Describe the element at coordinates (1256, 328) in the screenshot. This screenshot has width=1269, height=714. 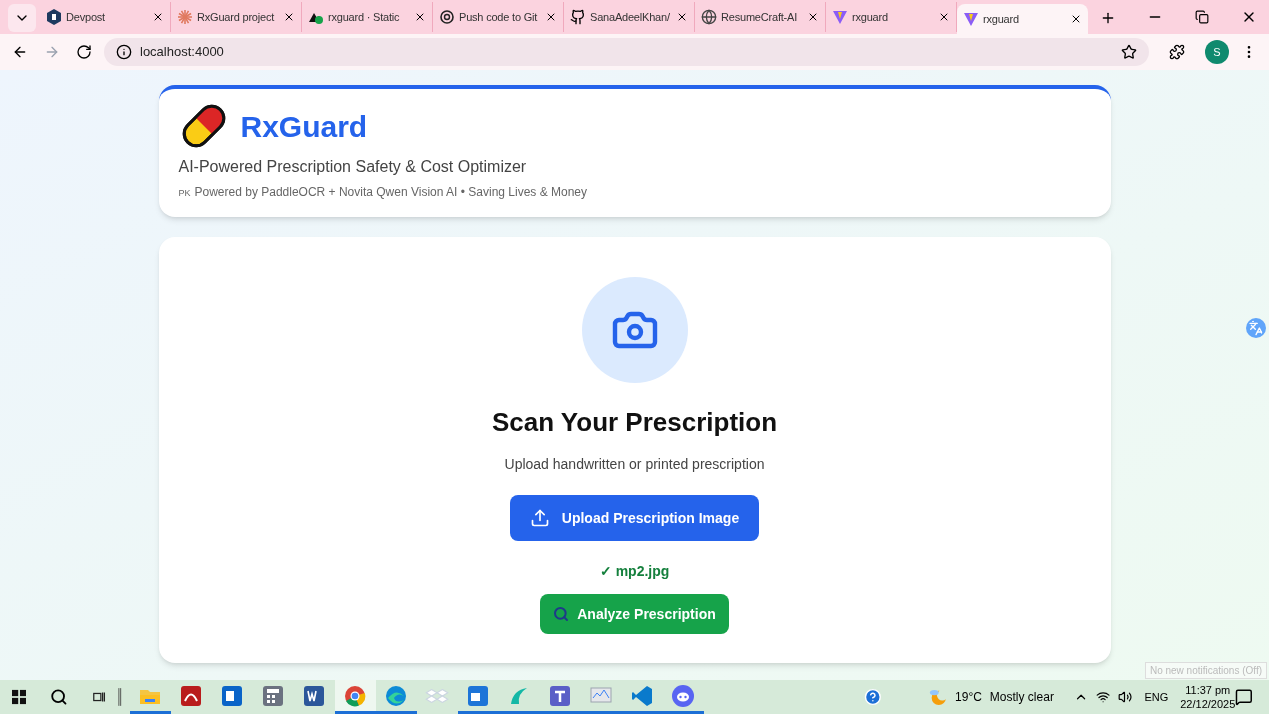
I see `translate-icon` at that location.